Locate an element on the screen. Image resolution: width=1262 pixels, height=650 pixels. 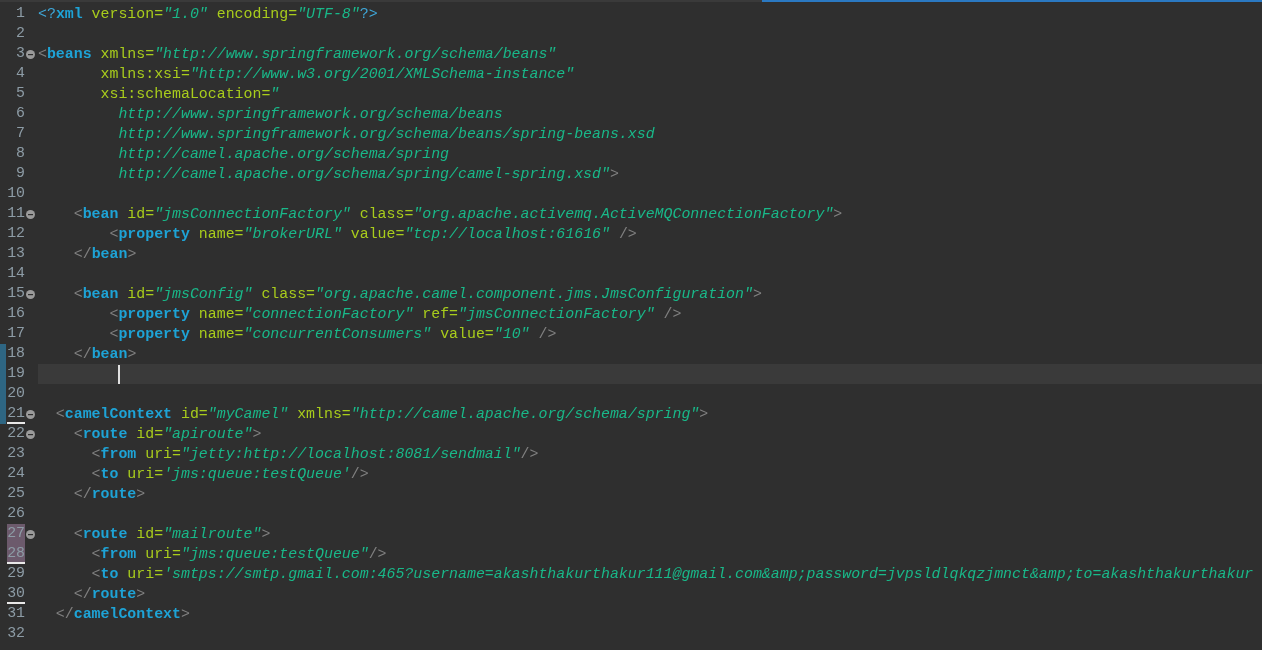
line-number: 17 is located at coordinates (16, 333).